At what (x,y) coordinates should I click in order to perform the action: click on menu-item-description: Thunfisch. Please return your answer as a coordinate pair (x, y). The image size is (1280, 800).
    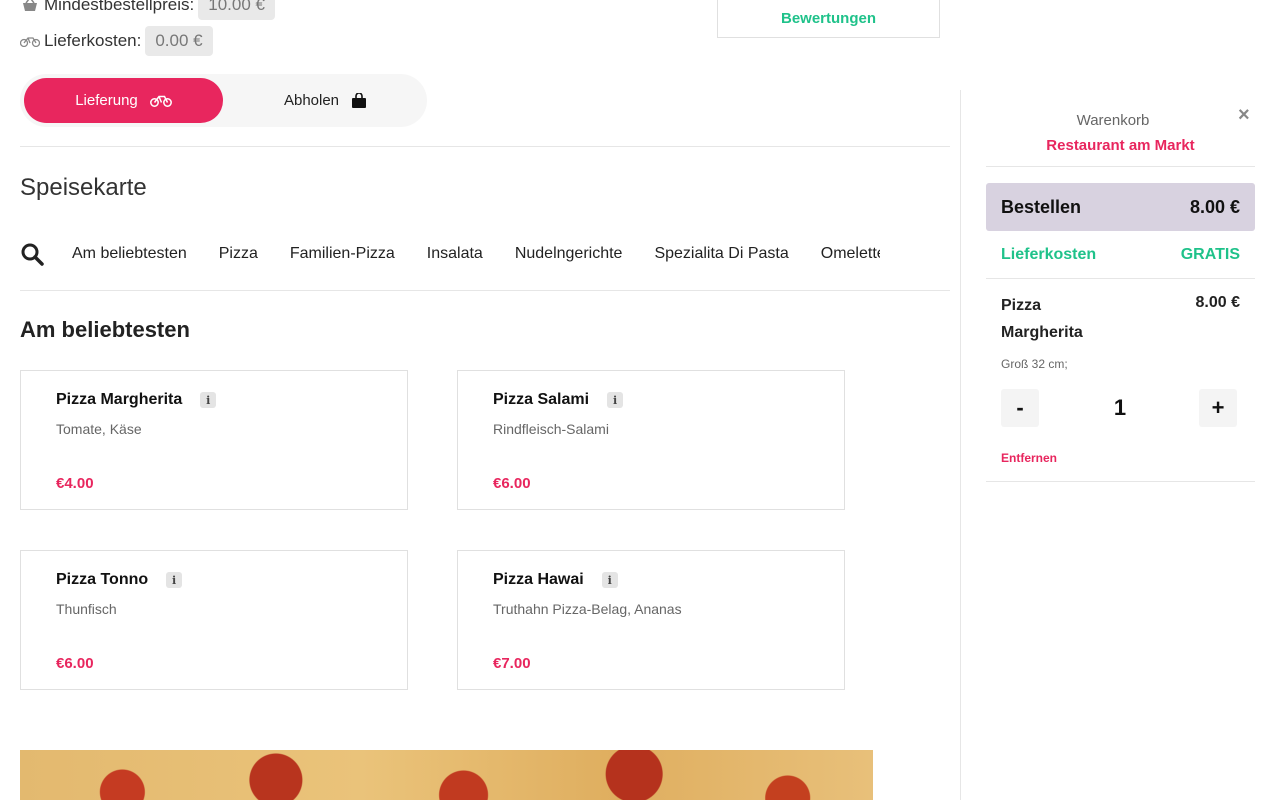
    Looking at the image, I should click on (86, 609).